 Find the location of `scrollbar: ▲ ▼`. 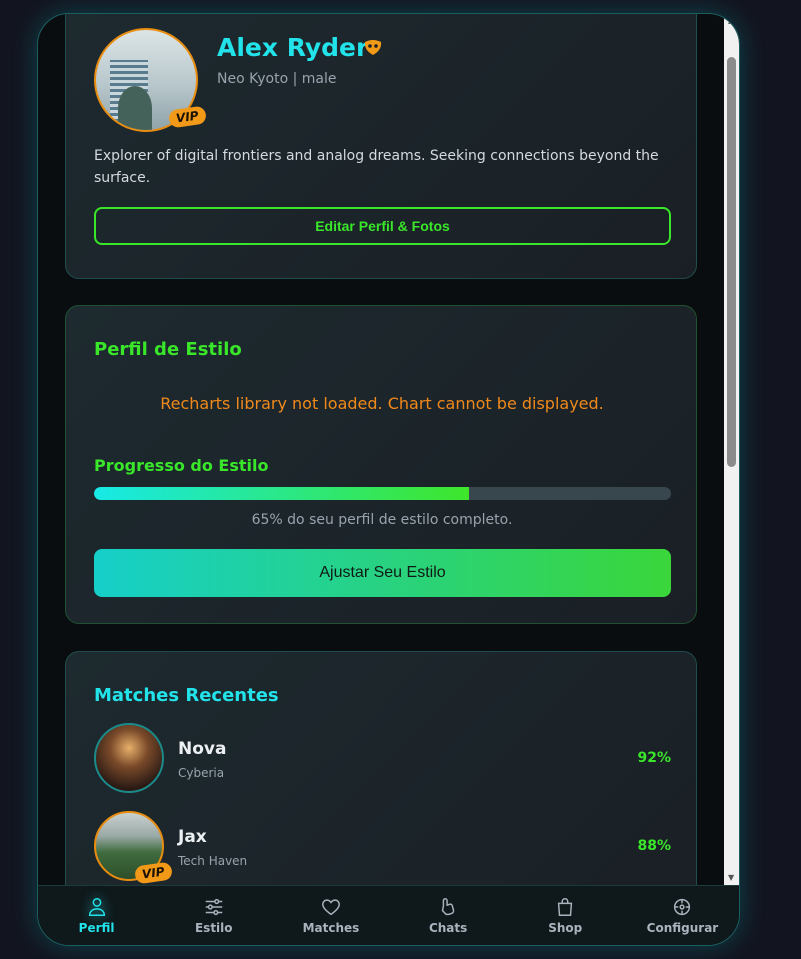

scrollbar: ▲ ▼ is located at coordinates (731, 449).